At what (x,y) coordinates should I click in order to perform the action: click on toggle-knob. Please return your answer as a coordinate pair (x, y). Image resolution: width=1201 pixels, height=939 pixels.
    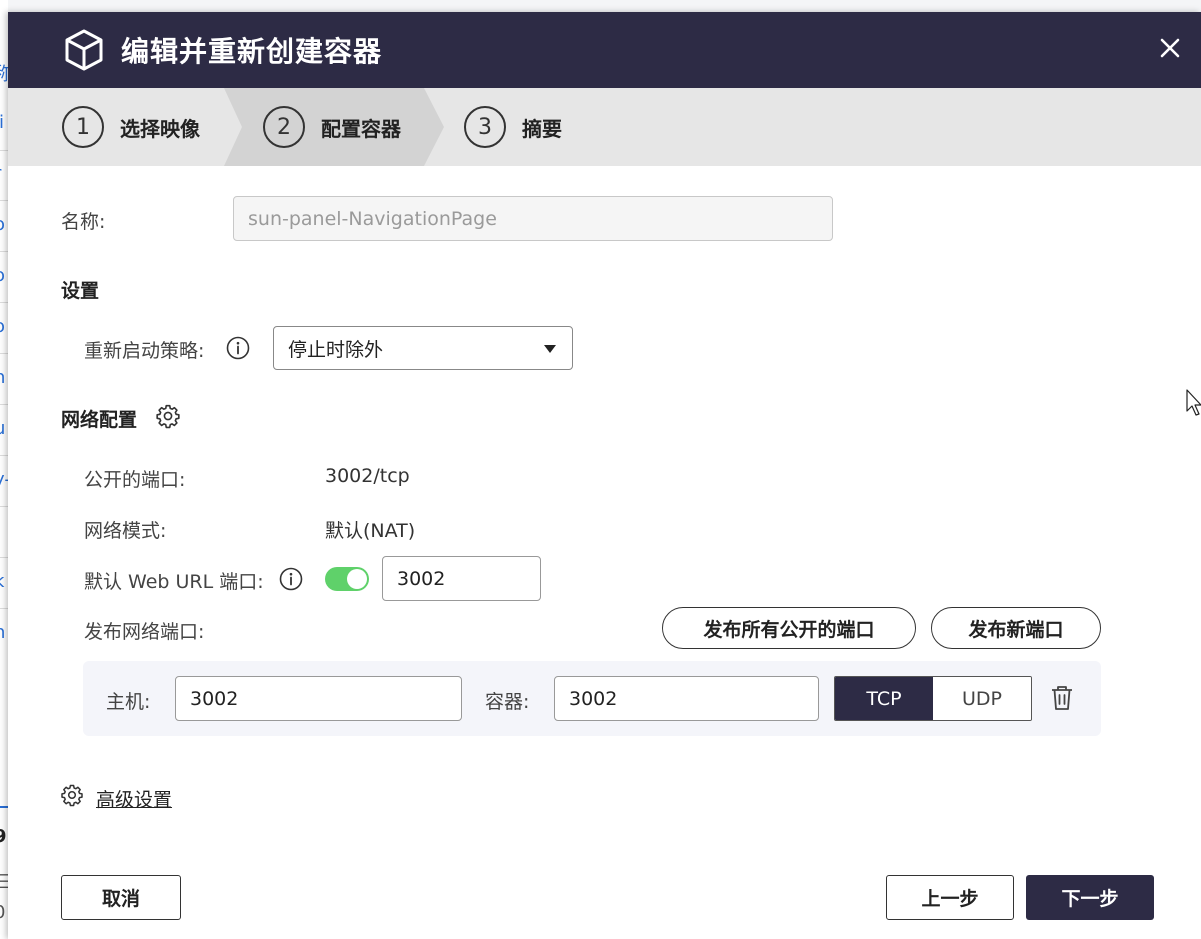
    Looking at the image, I should click on (357, 579).